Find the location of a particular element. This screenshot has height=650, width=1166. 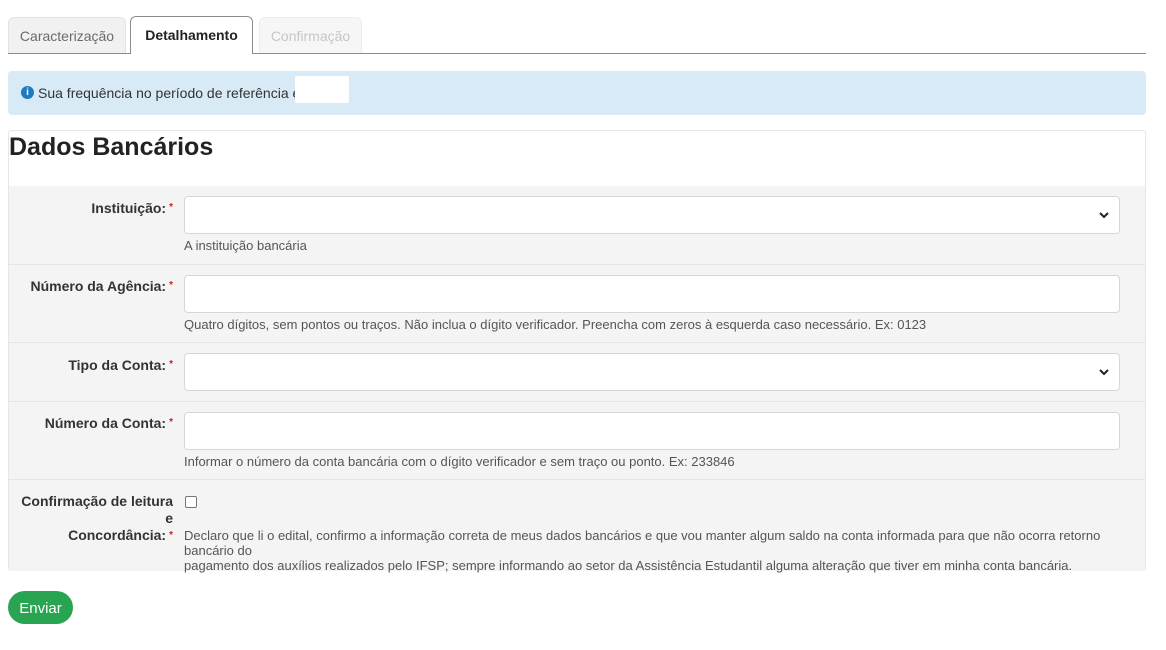

instituicao-label: Instituição: * is located at coordinates (132, 208).